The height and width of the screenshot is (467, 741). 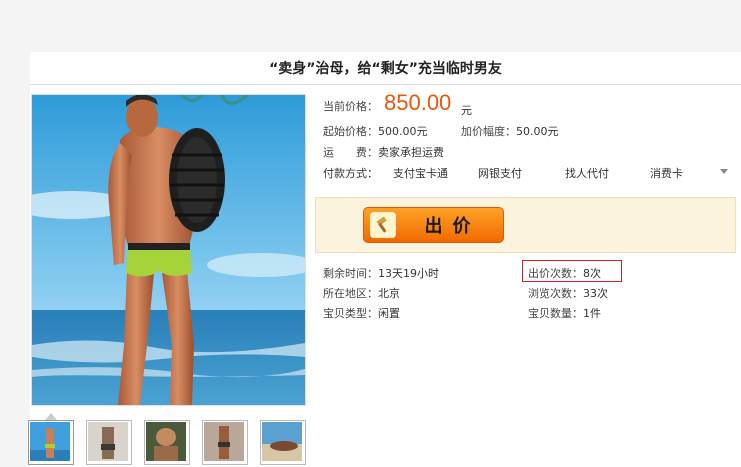 I want to click on payment-label: 付款方式：, so click(x=350, y=173).